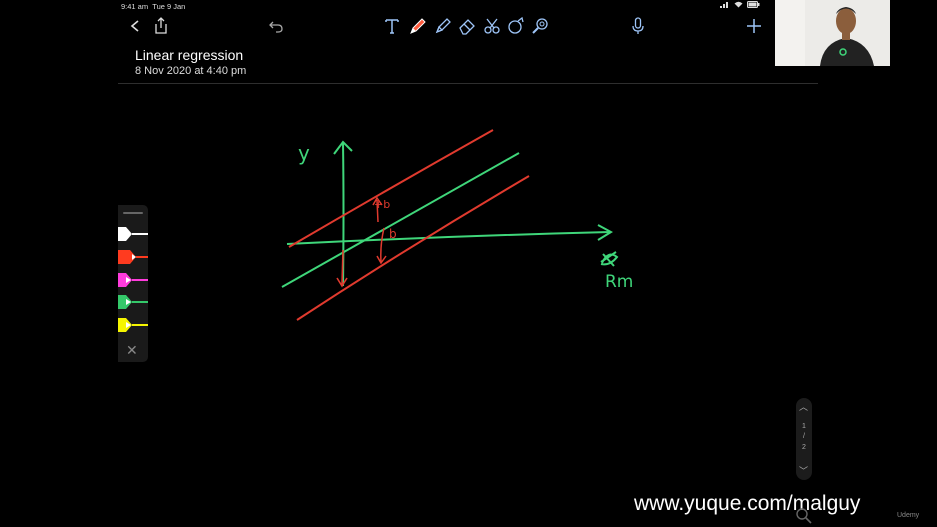 The height and width of the screenshot is (527, 937). Describe the element at coordinates (803, 406) in the screenshot. I see `page-up-icon: ︿` at that location.